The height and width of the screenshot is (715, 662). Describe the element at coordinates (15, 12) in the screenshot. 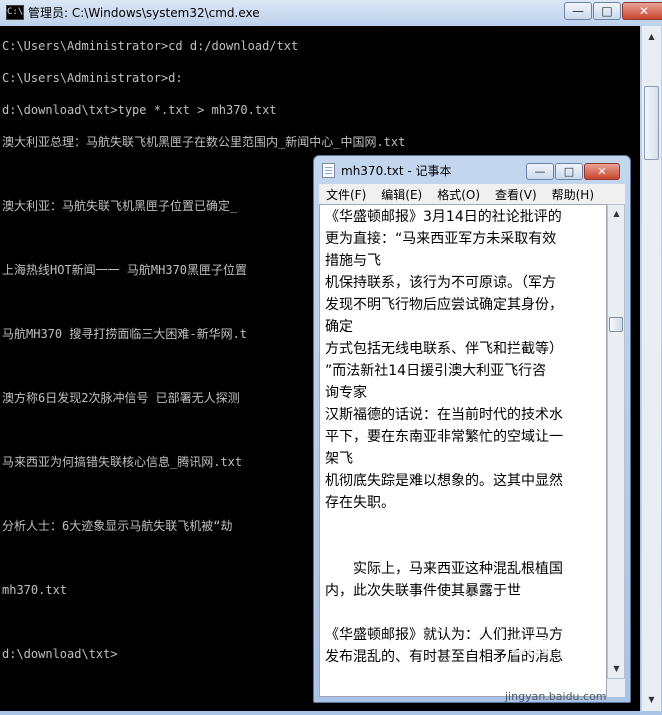

I see `cmd-icon: C:\` at that location.